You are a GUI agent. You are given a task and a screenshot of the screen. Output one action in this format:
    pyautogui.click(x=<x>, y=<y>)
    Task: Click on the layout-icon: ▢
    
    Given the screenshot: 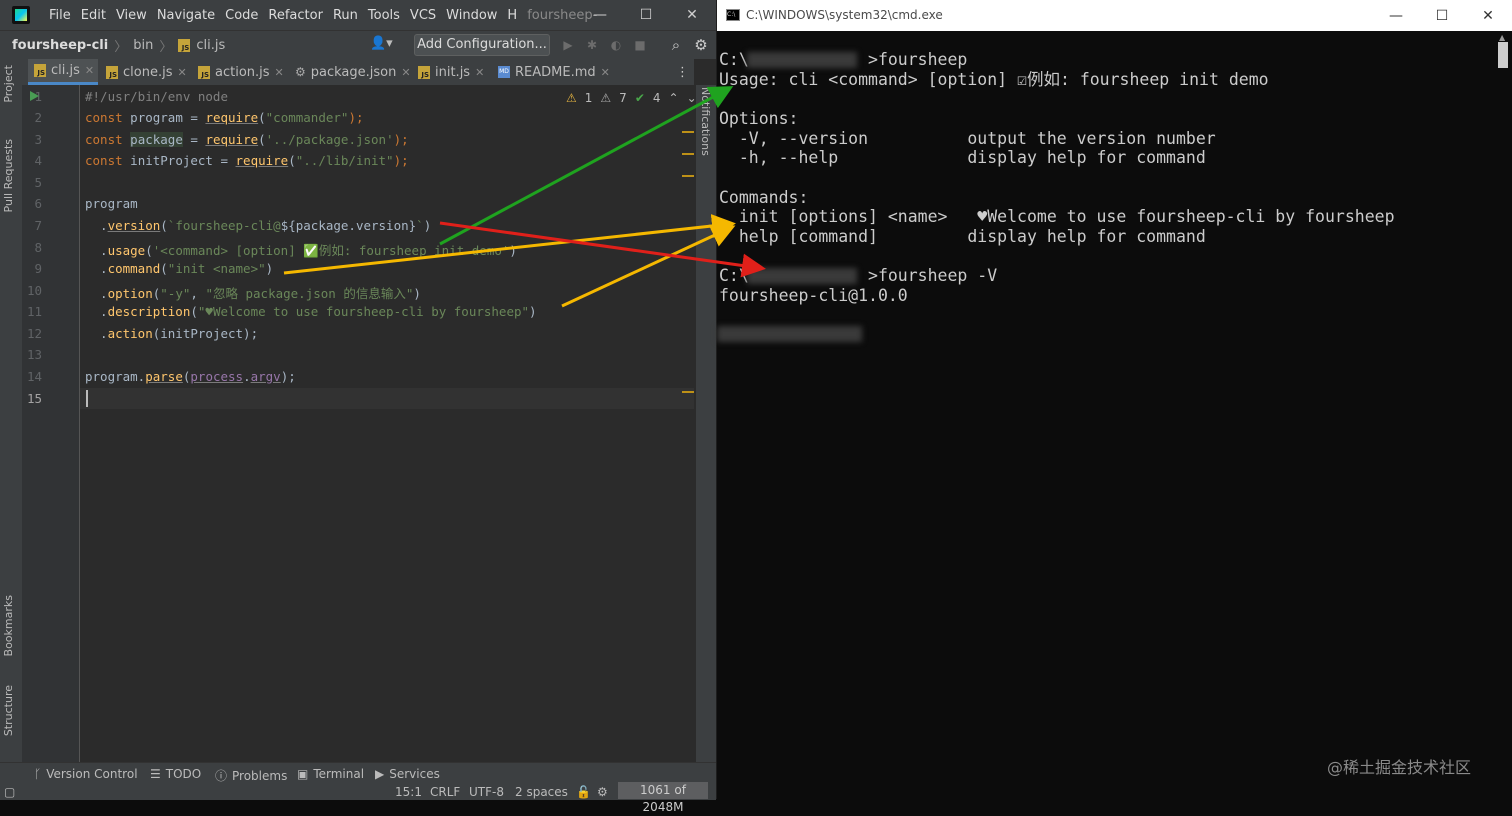 What is the action you would take?
    pyautogui.click(x=9, y=792)
    